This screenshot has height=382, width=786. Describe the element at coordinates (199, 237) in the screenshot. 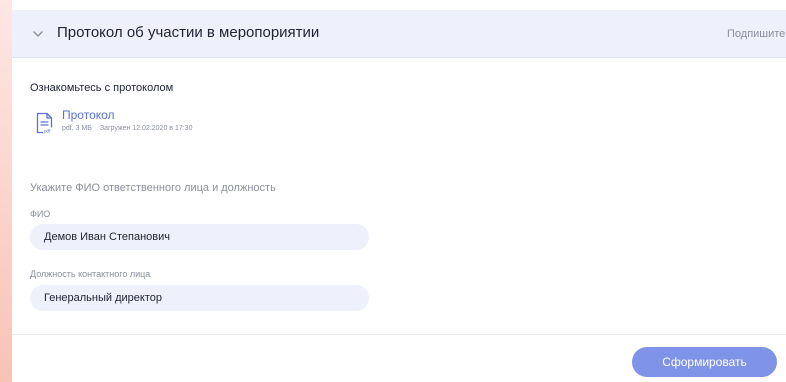

I see `fio-input` at that location.